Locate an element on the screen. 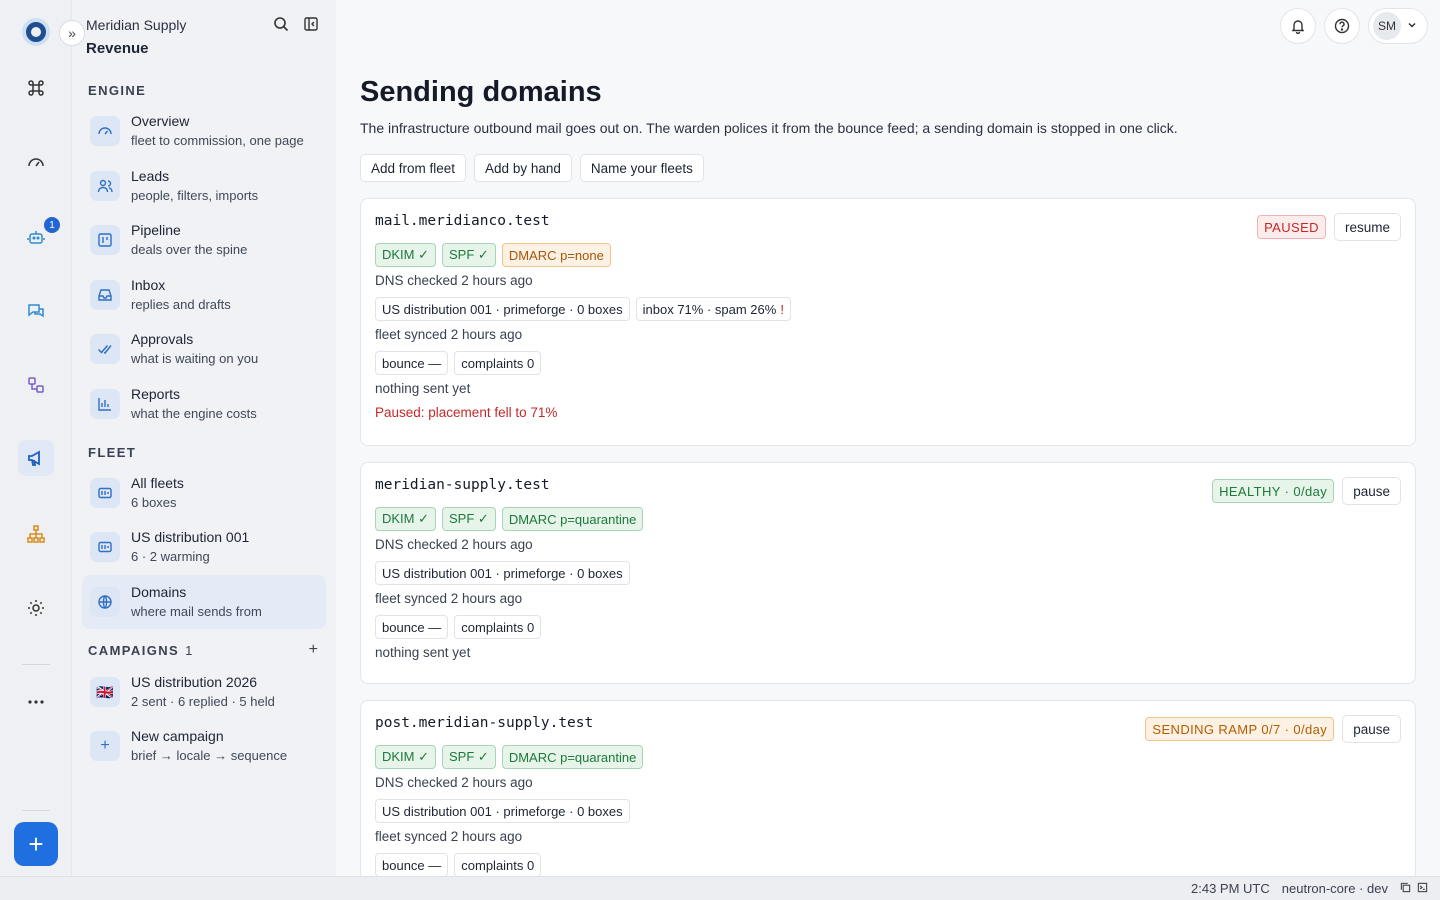 The image size is (1440, 900). nav-subtitle: where mail sends from is located at coordinates (196, 611).